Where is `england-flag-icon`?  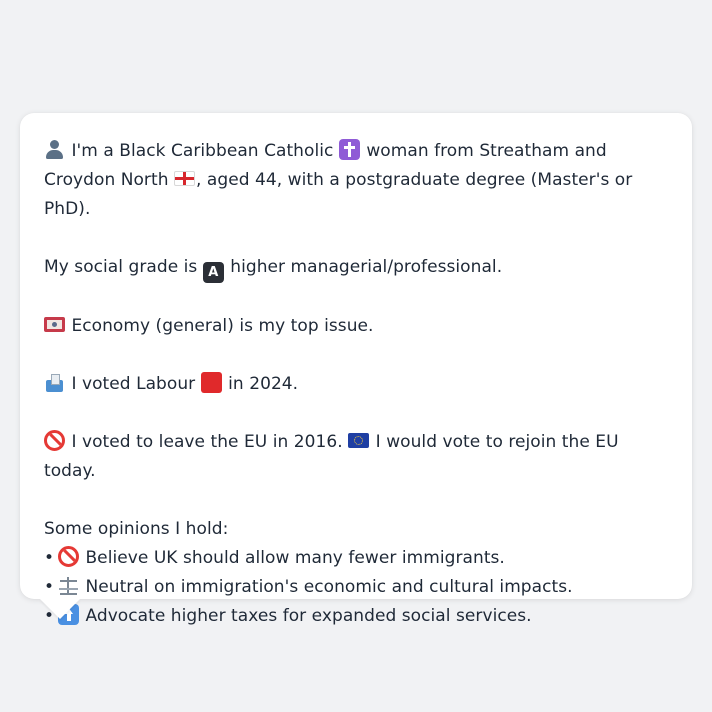 england-flag-icon is located at coordinates (184, 178).